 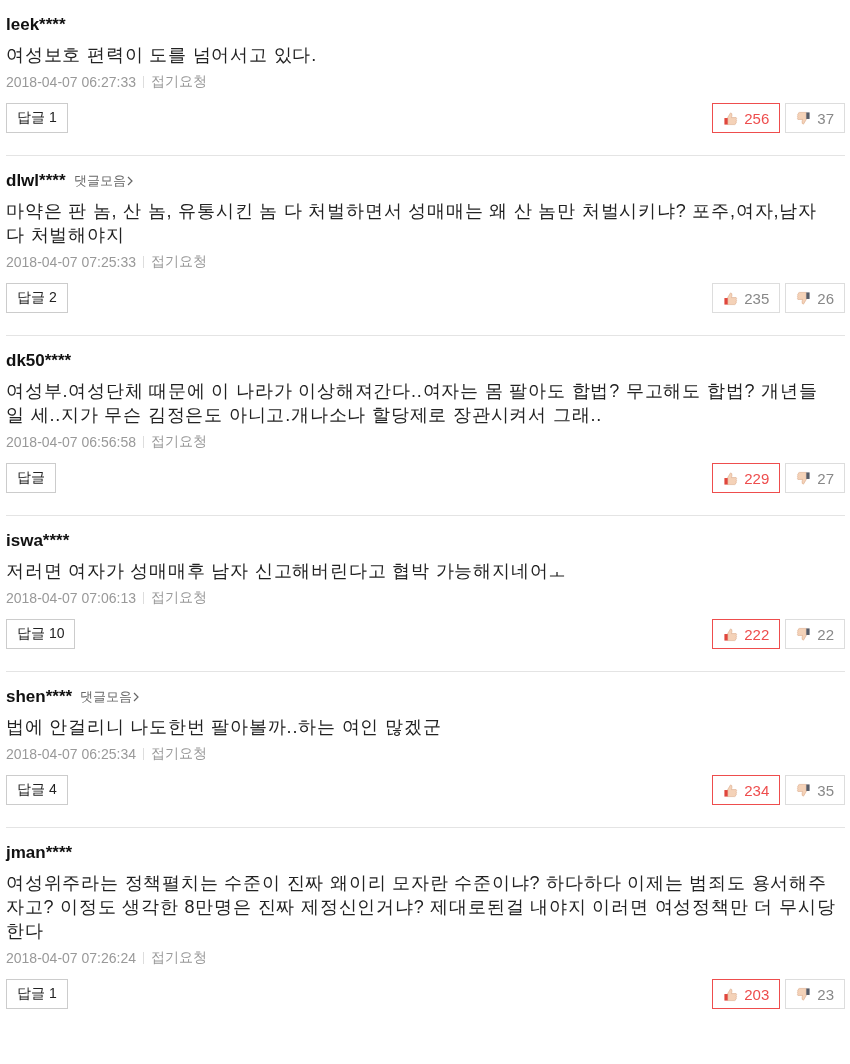 What do you see at coordinates (815, 634) in the screenshot?
I see `dislike-button: 22` at bounding box center [815, 634].